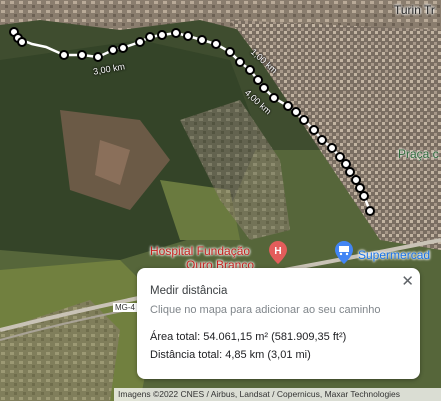 The image size is (441, 401). I want to click on total-distance: Distância total: 4,85 km (3,01 mi), so click(230, 355).